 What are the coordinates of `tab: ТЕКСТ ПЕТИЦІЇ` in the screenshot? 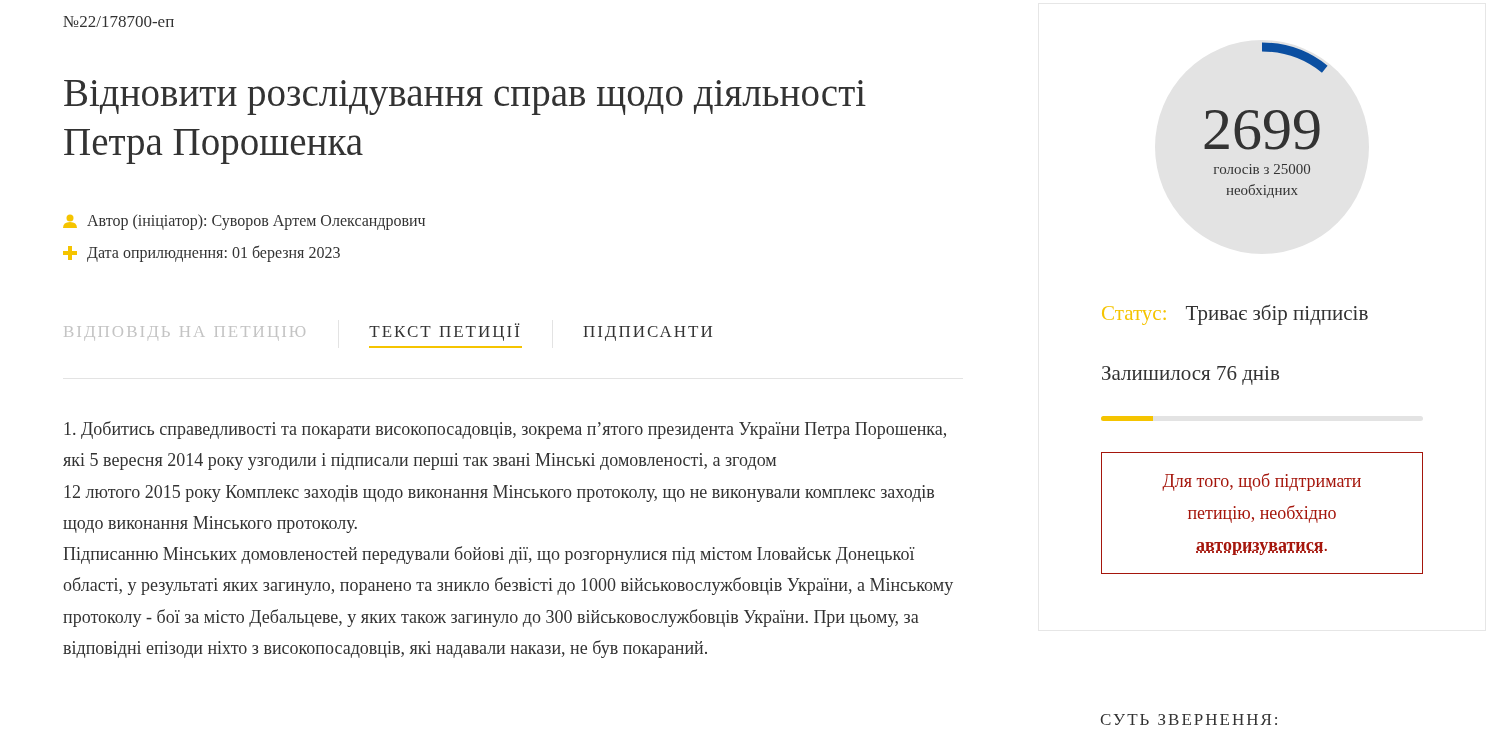 It's located at (445, 334).